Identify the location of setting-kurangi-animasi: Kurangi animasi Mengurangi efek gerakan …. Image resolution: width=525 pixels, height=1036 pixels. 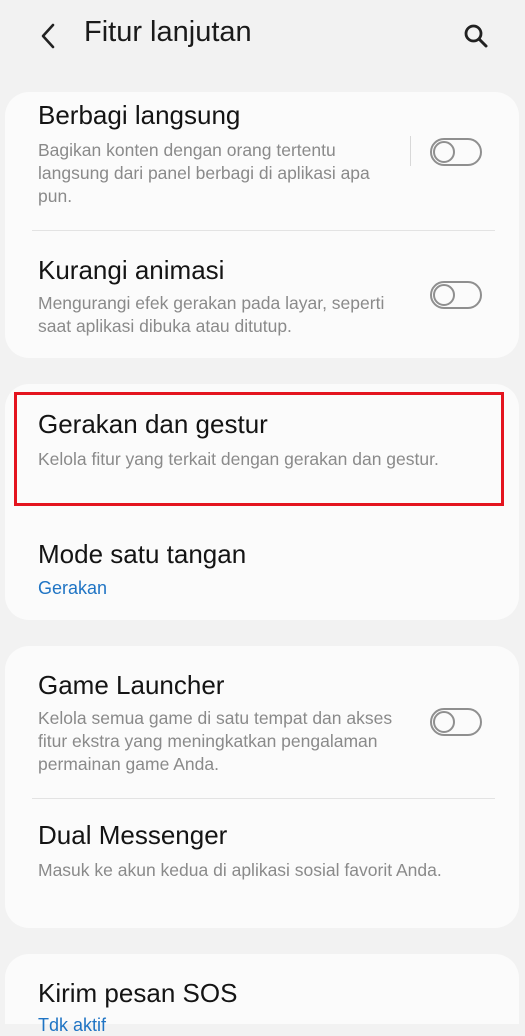
(262, 294).